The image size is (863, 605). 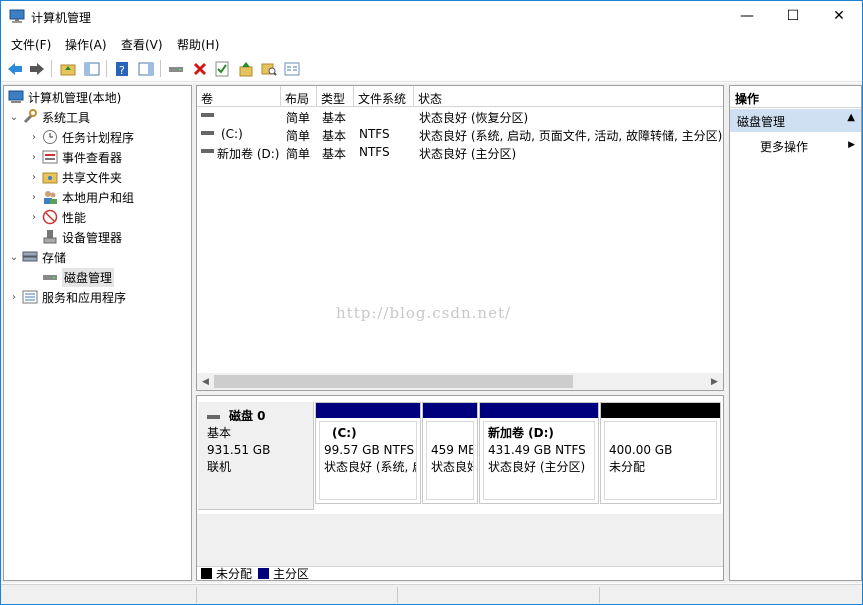 I want to click on table-row: 简单 基本 状态良好 (恢复分区), so click(x=460, y=116).